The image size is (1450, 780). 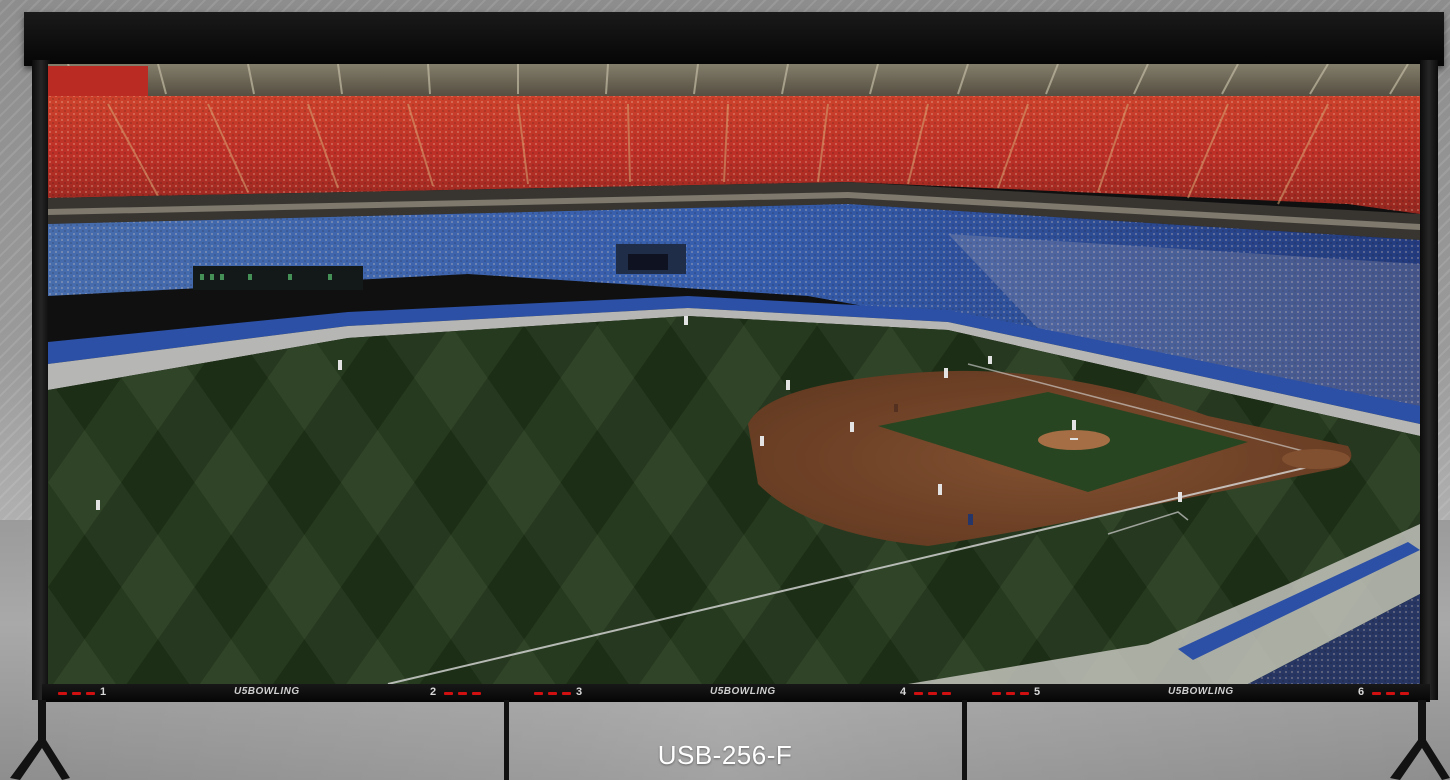 I want to click on frame-right-post, so click(x=1429, y=380).